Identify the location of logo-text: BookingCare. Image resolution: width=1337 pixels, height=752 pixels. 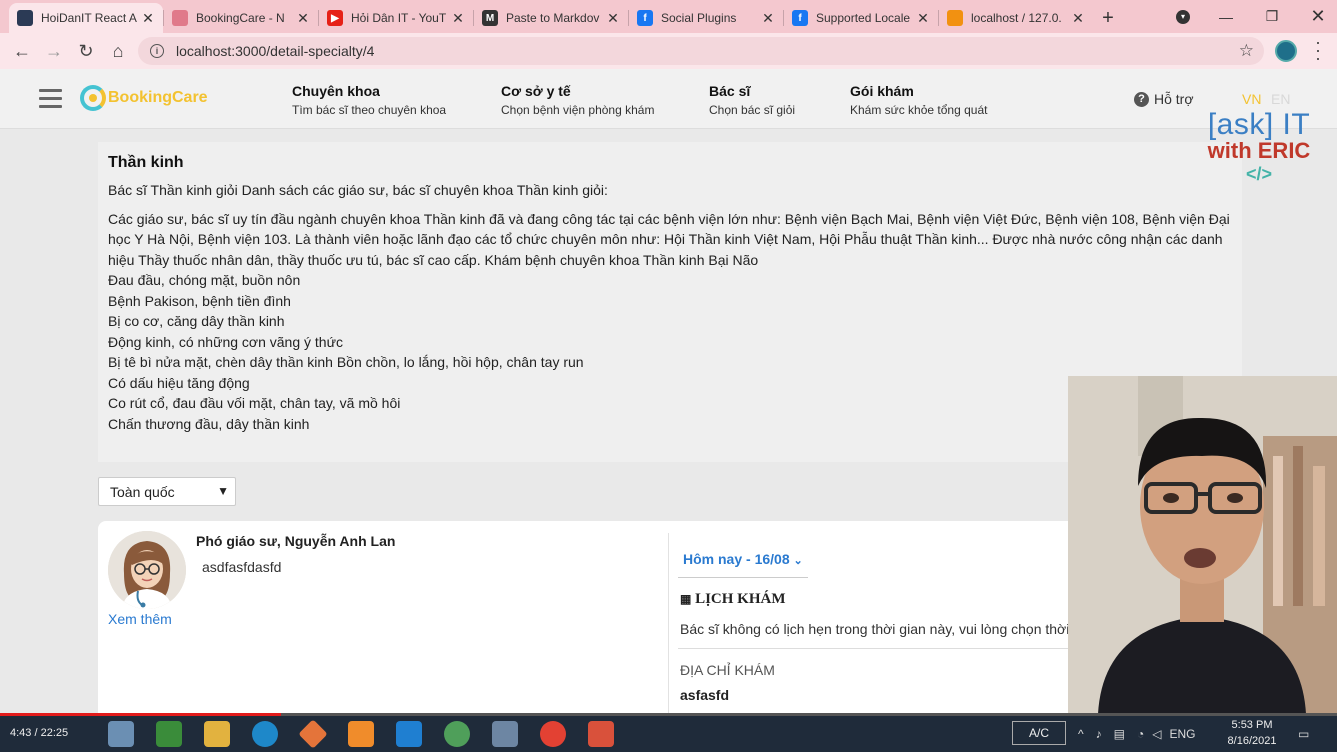
(158, 97).